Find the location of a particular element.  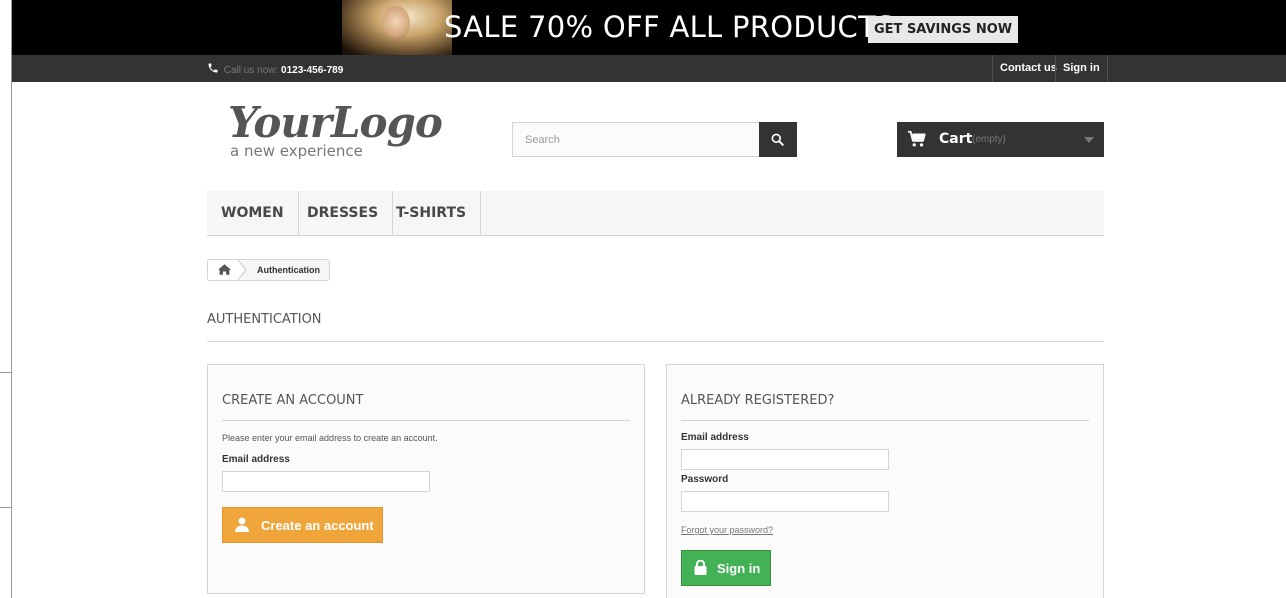

main-menu: WOMEN DRESSES T-SHIRTS is located at coordinates (655, 213).